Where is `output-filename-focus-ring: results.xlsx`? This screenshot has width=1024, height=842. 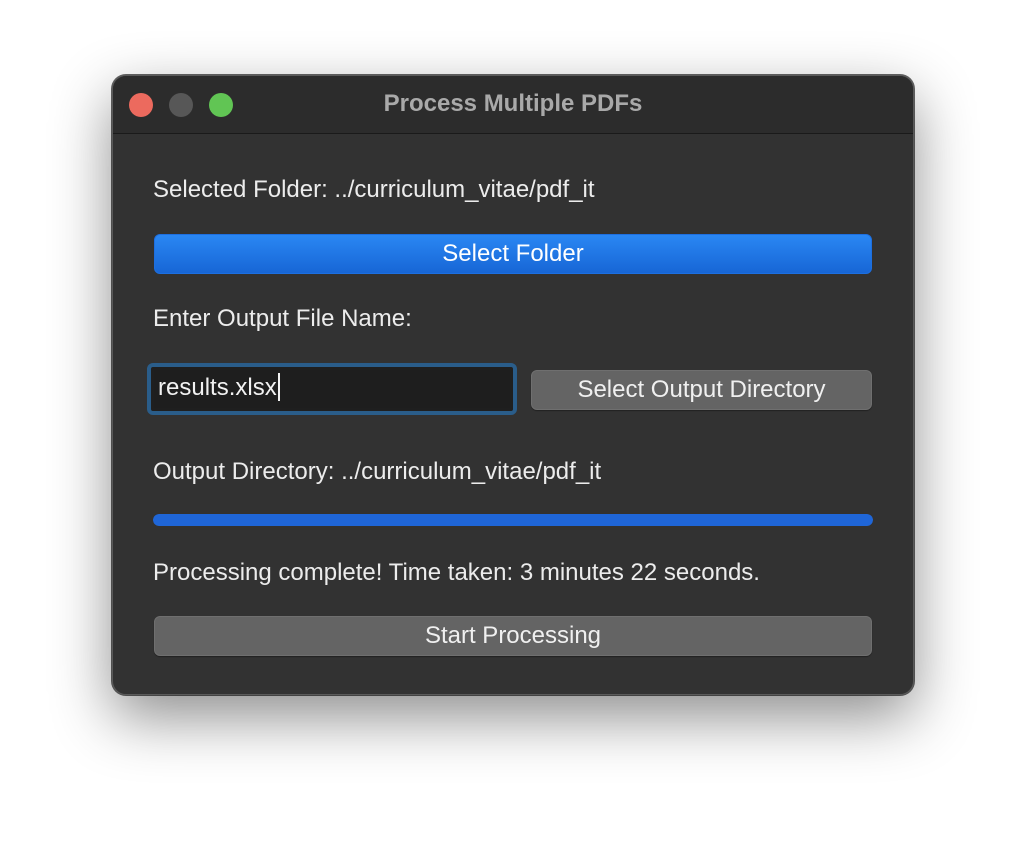 output-filename-focus-ring: results.xlsx is located at coordinates (332, 389).